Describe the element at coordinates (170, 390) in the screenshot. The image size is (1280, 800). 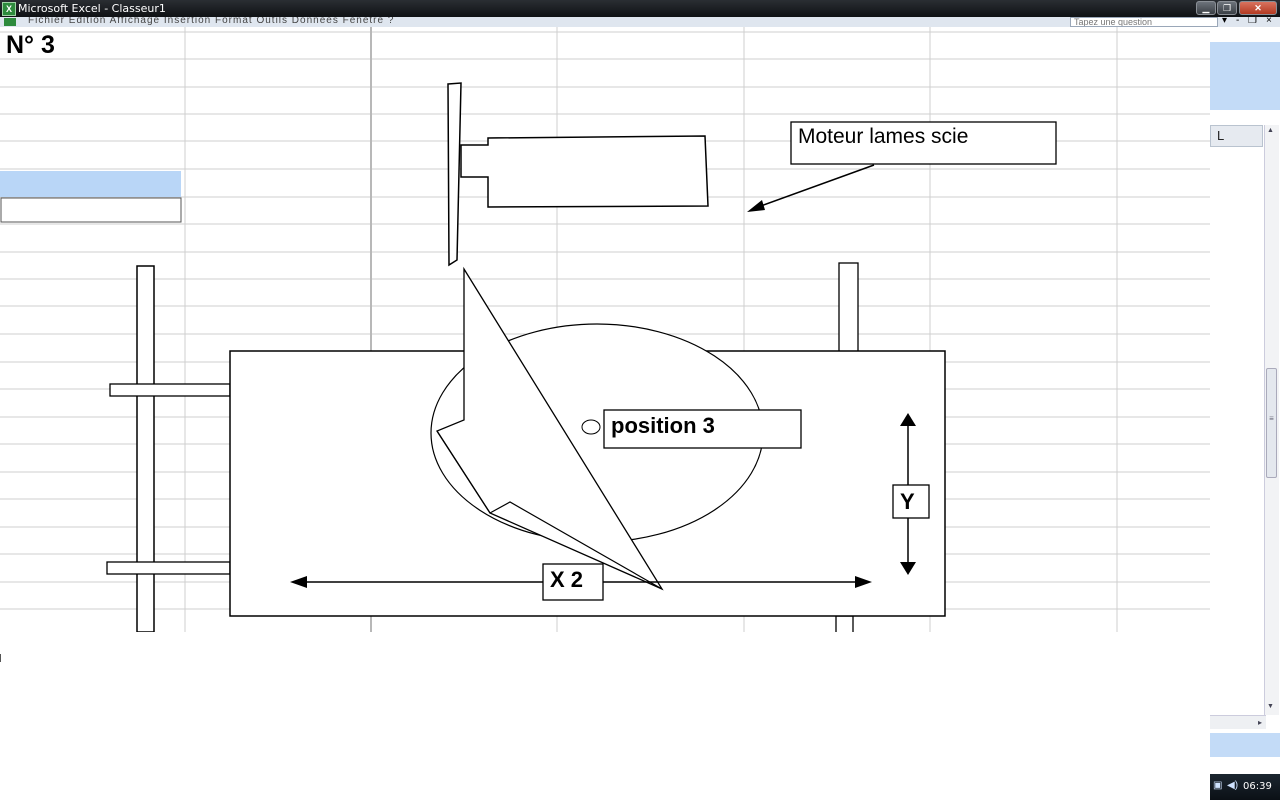
I see `upper-crossbar` at that location.